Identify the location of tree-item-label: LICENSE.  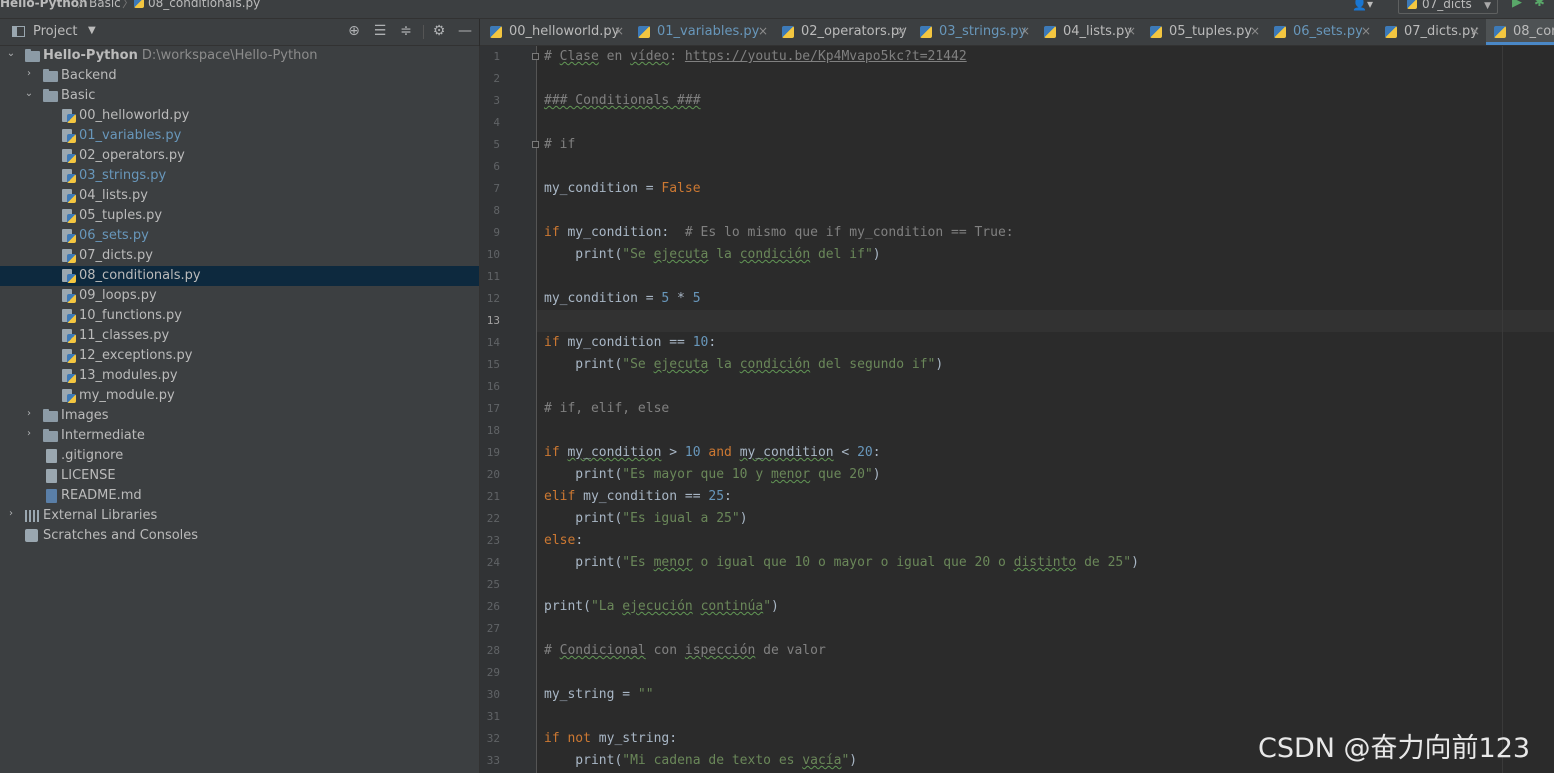
(88, 475).